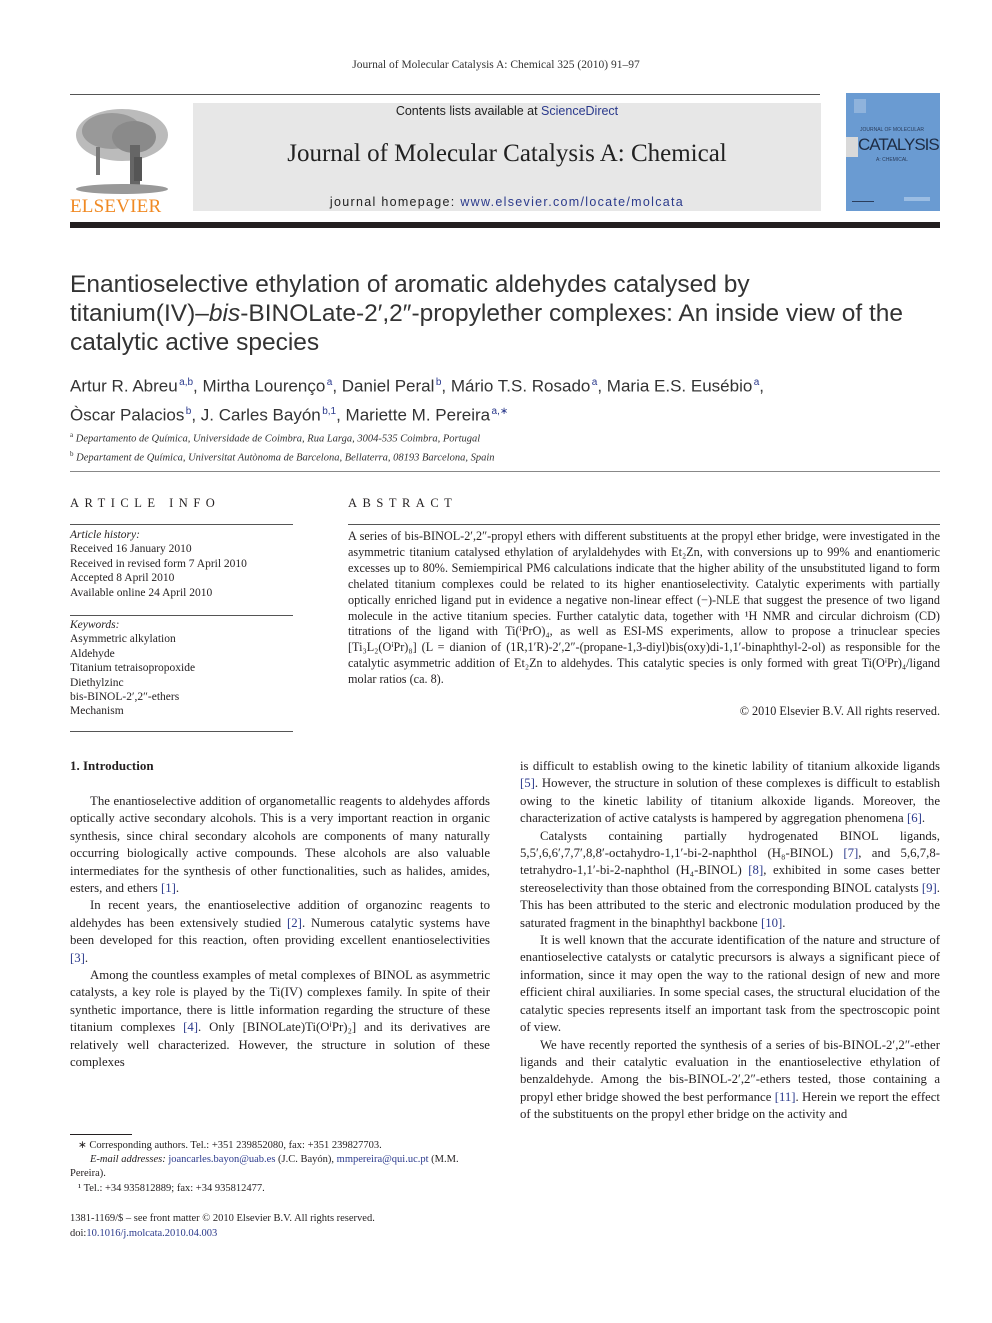 The width and height of the screenshot is (992, 1323). I want to click on abstract-heading: ABSTRACT, so click(403, 503).